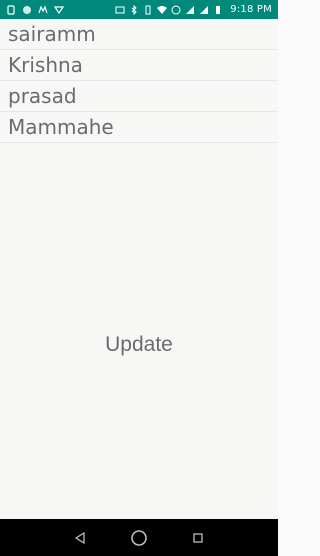 The width and height of the screenshot is (320, 556). What do you see at coordinates (139, 345) in the screenshot?
I see `update-button: Update` at bounding box center [139, 345].